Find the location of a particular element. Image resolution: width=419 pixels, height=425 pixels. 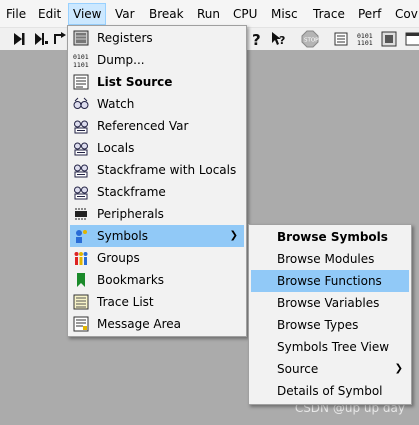

menu-item-stackframe: Stackframe is located at coordinates (157, 192).